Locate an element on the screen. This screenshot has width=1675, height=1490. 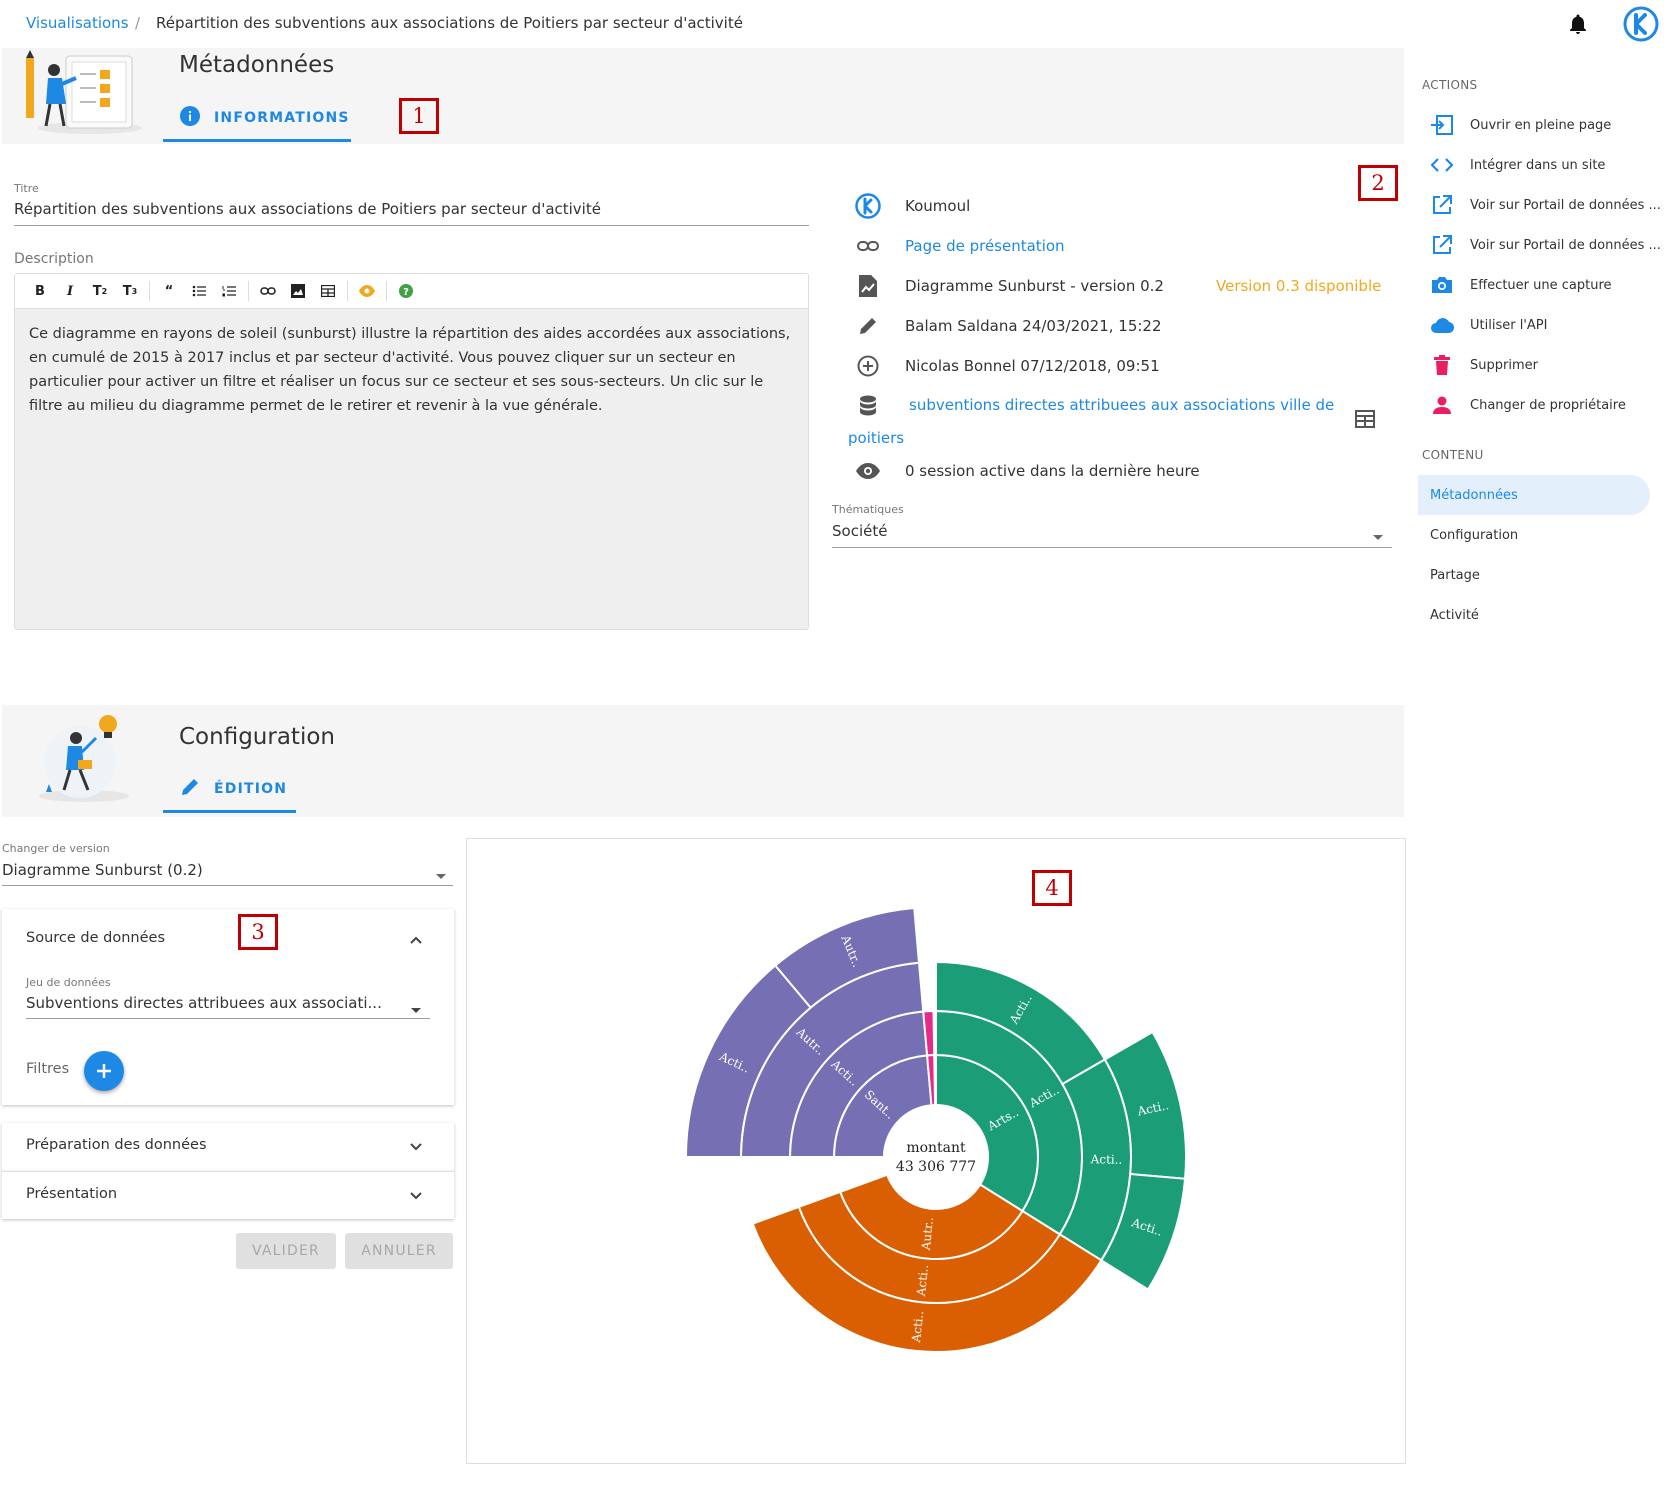
koumoul-logo-avatar is located at coordinates (1641, 24).